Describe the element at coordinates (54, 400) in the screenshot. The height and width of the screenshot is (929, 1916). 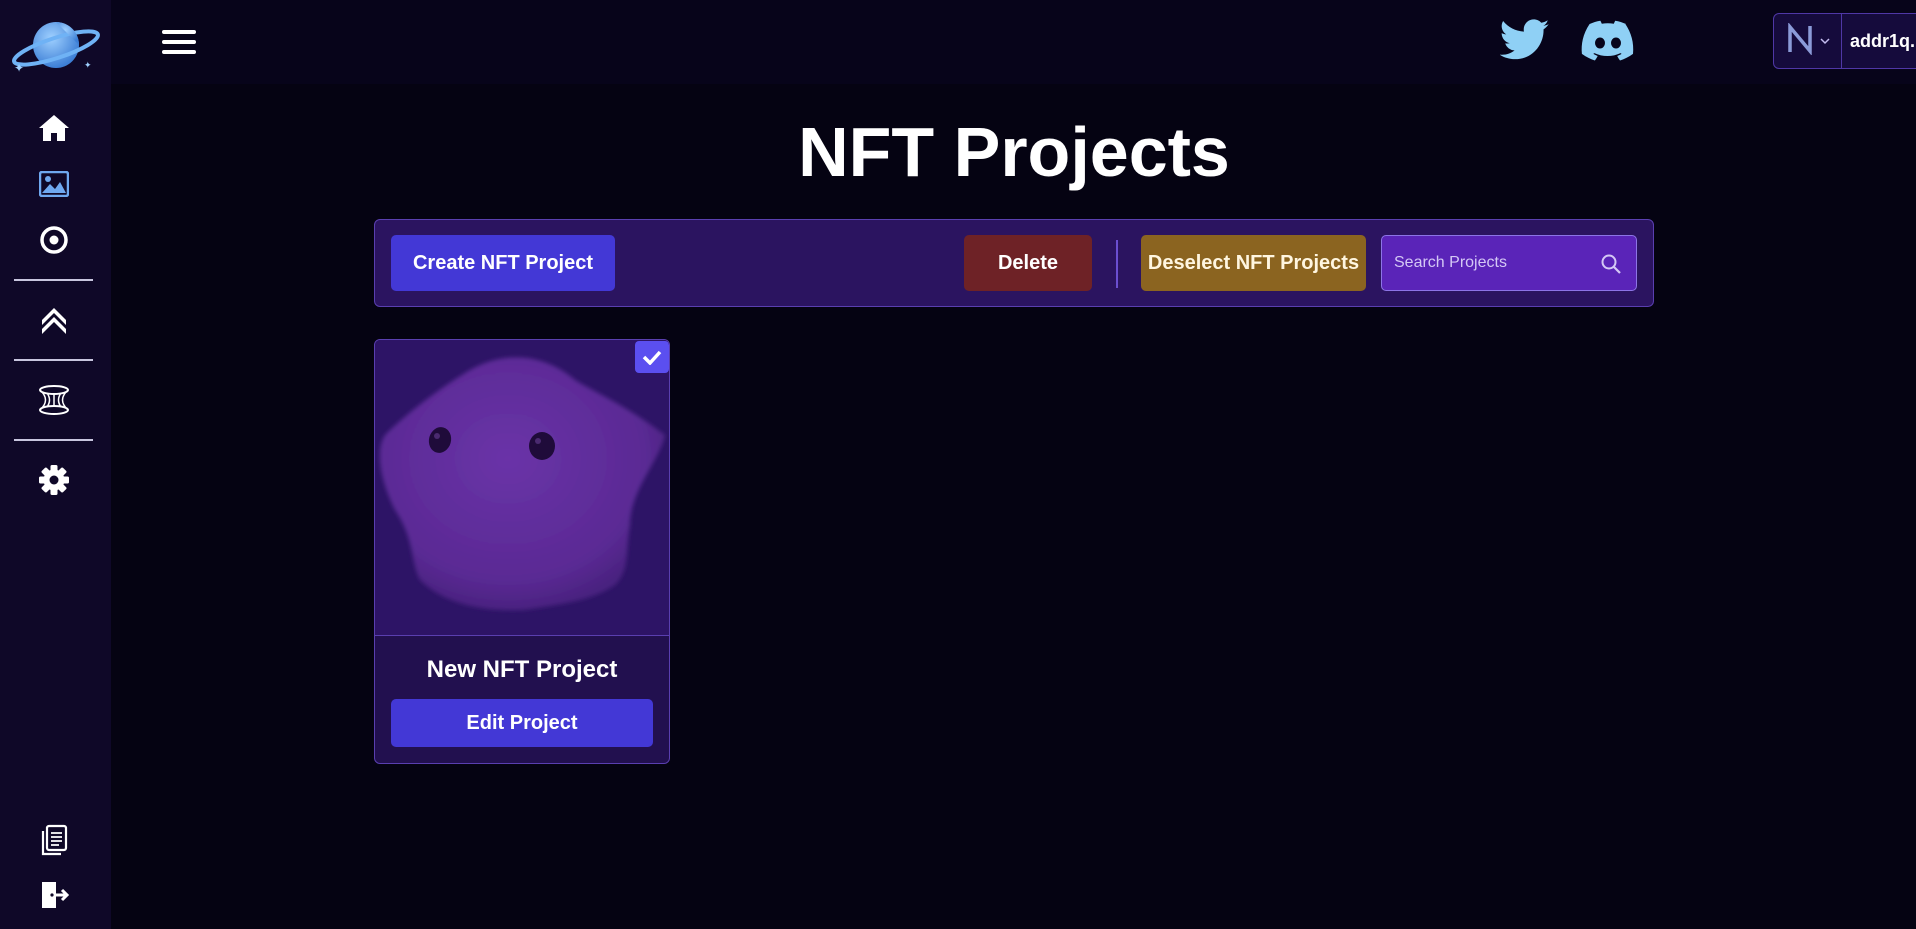
I see `wormhole-icon` at that location.